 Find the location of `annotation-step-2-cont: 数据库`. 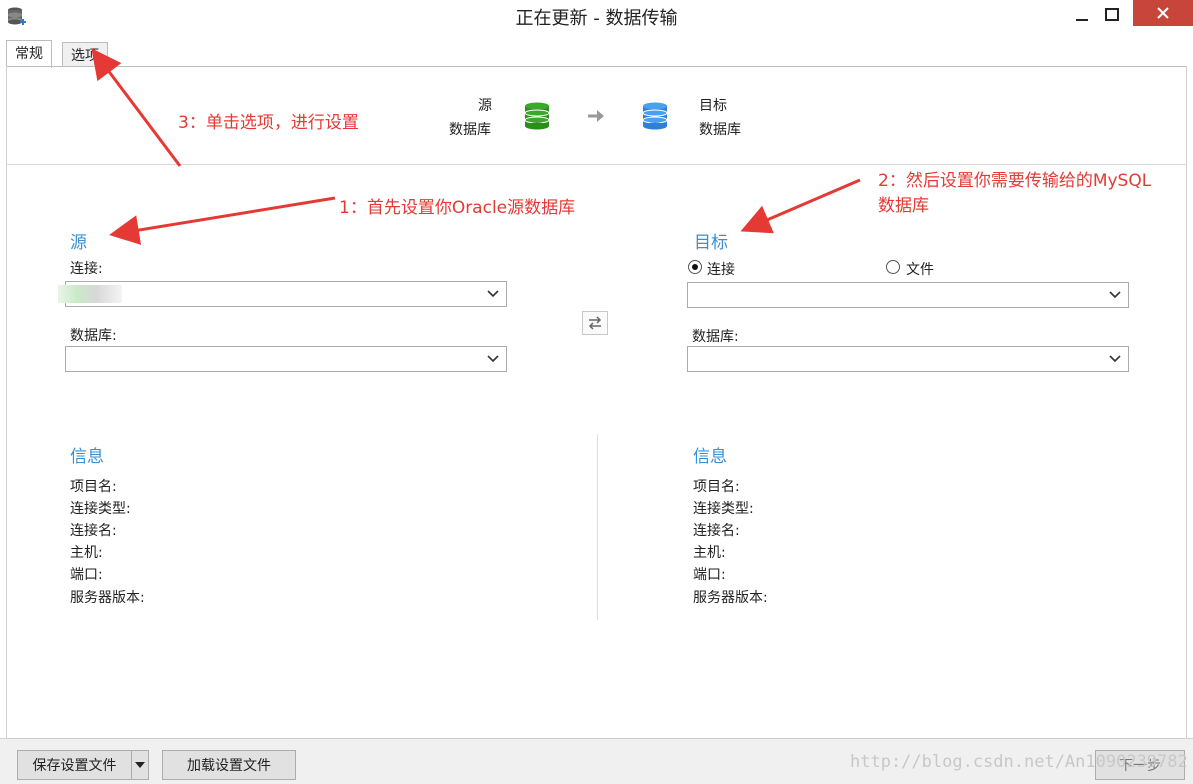

annotation-step-2-cont: 数据库 is located at coordinates (903, 206).